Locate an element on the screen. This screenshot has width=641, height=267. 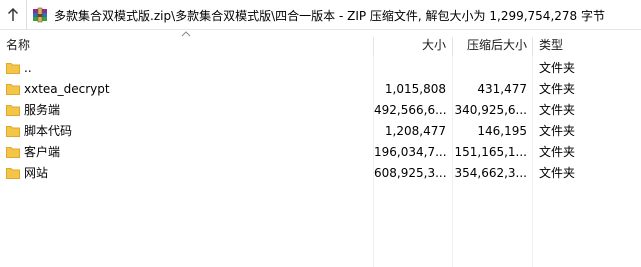
file-name: 脚本代码 is located at coordinates (48, 131).